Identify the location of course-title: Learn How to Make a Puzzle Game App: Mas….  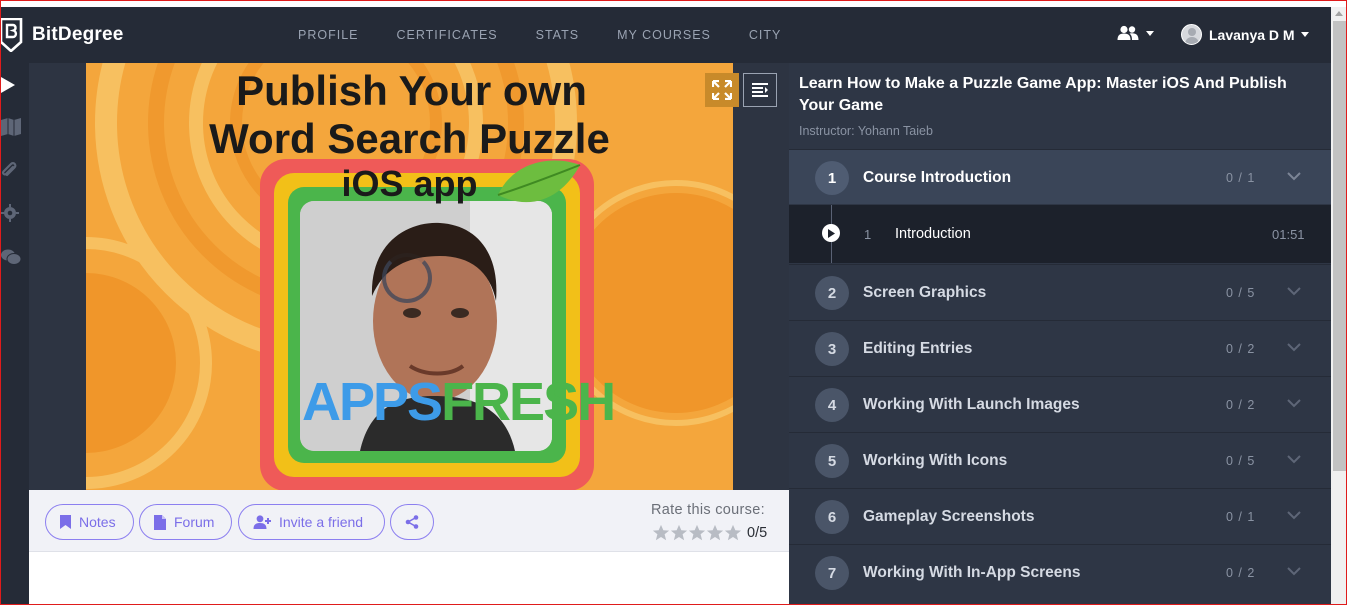
(1043, 94).